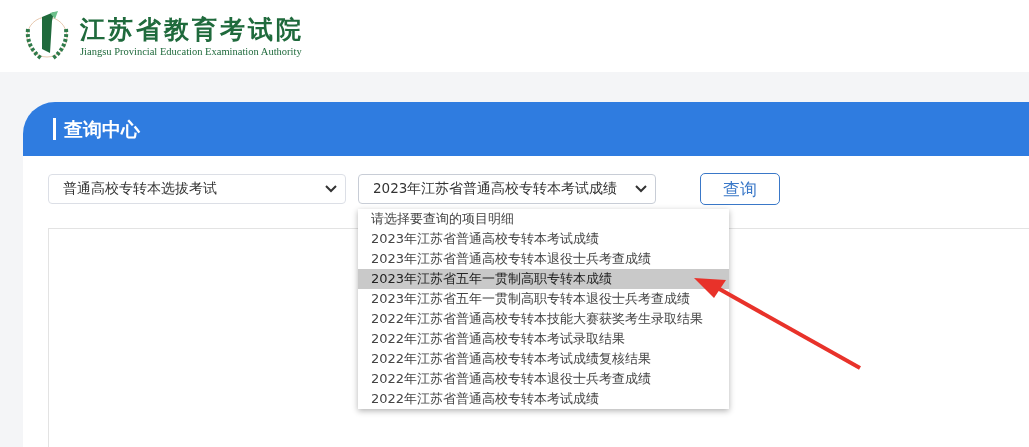  Describe the element at coordinates (543, 399) in the screenshot. I see `dropdown-option: 2022年江苏省普通高校专转本考试成绩` at that location.